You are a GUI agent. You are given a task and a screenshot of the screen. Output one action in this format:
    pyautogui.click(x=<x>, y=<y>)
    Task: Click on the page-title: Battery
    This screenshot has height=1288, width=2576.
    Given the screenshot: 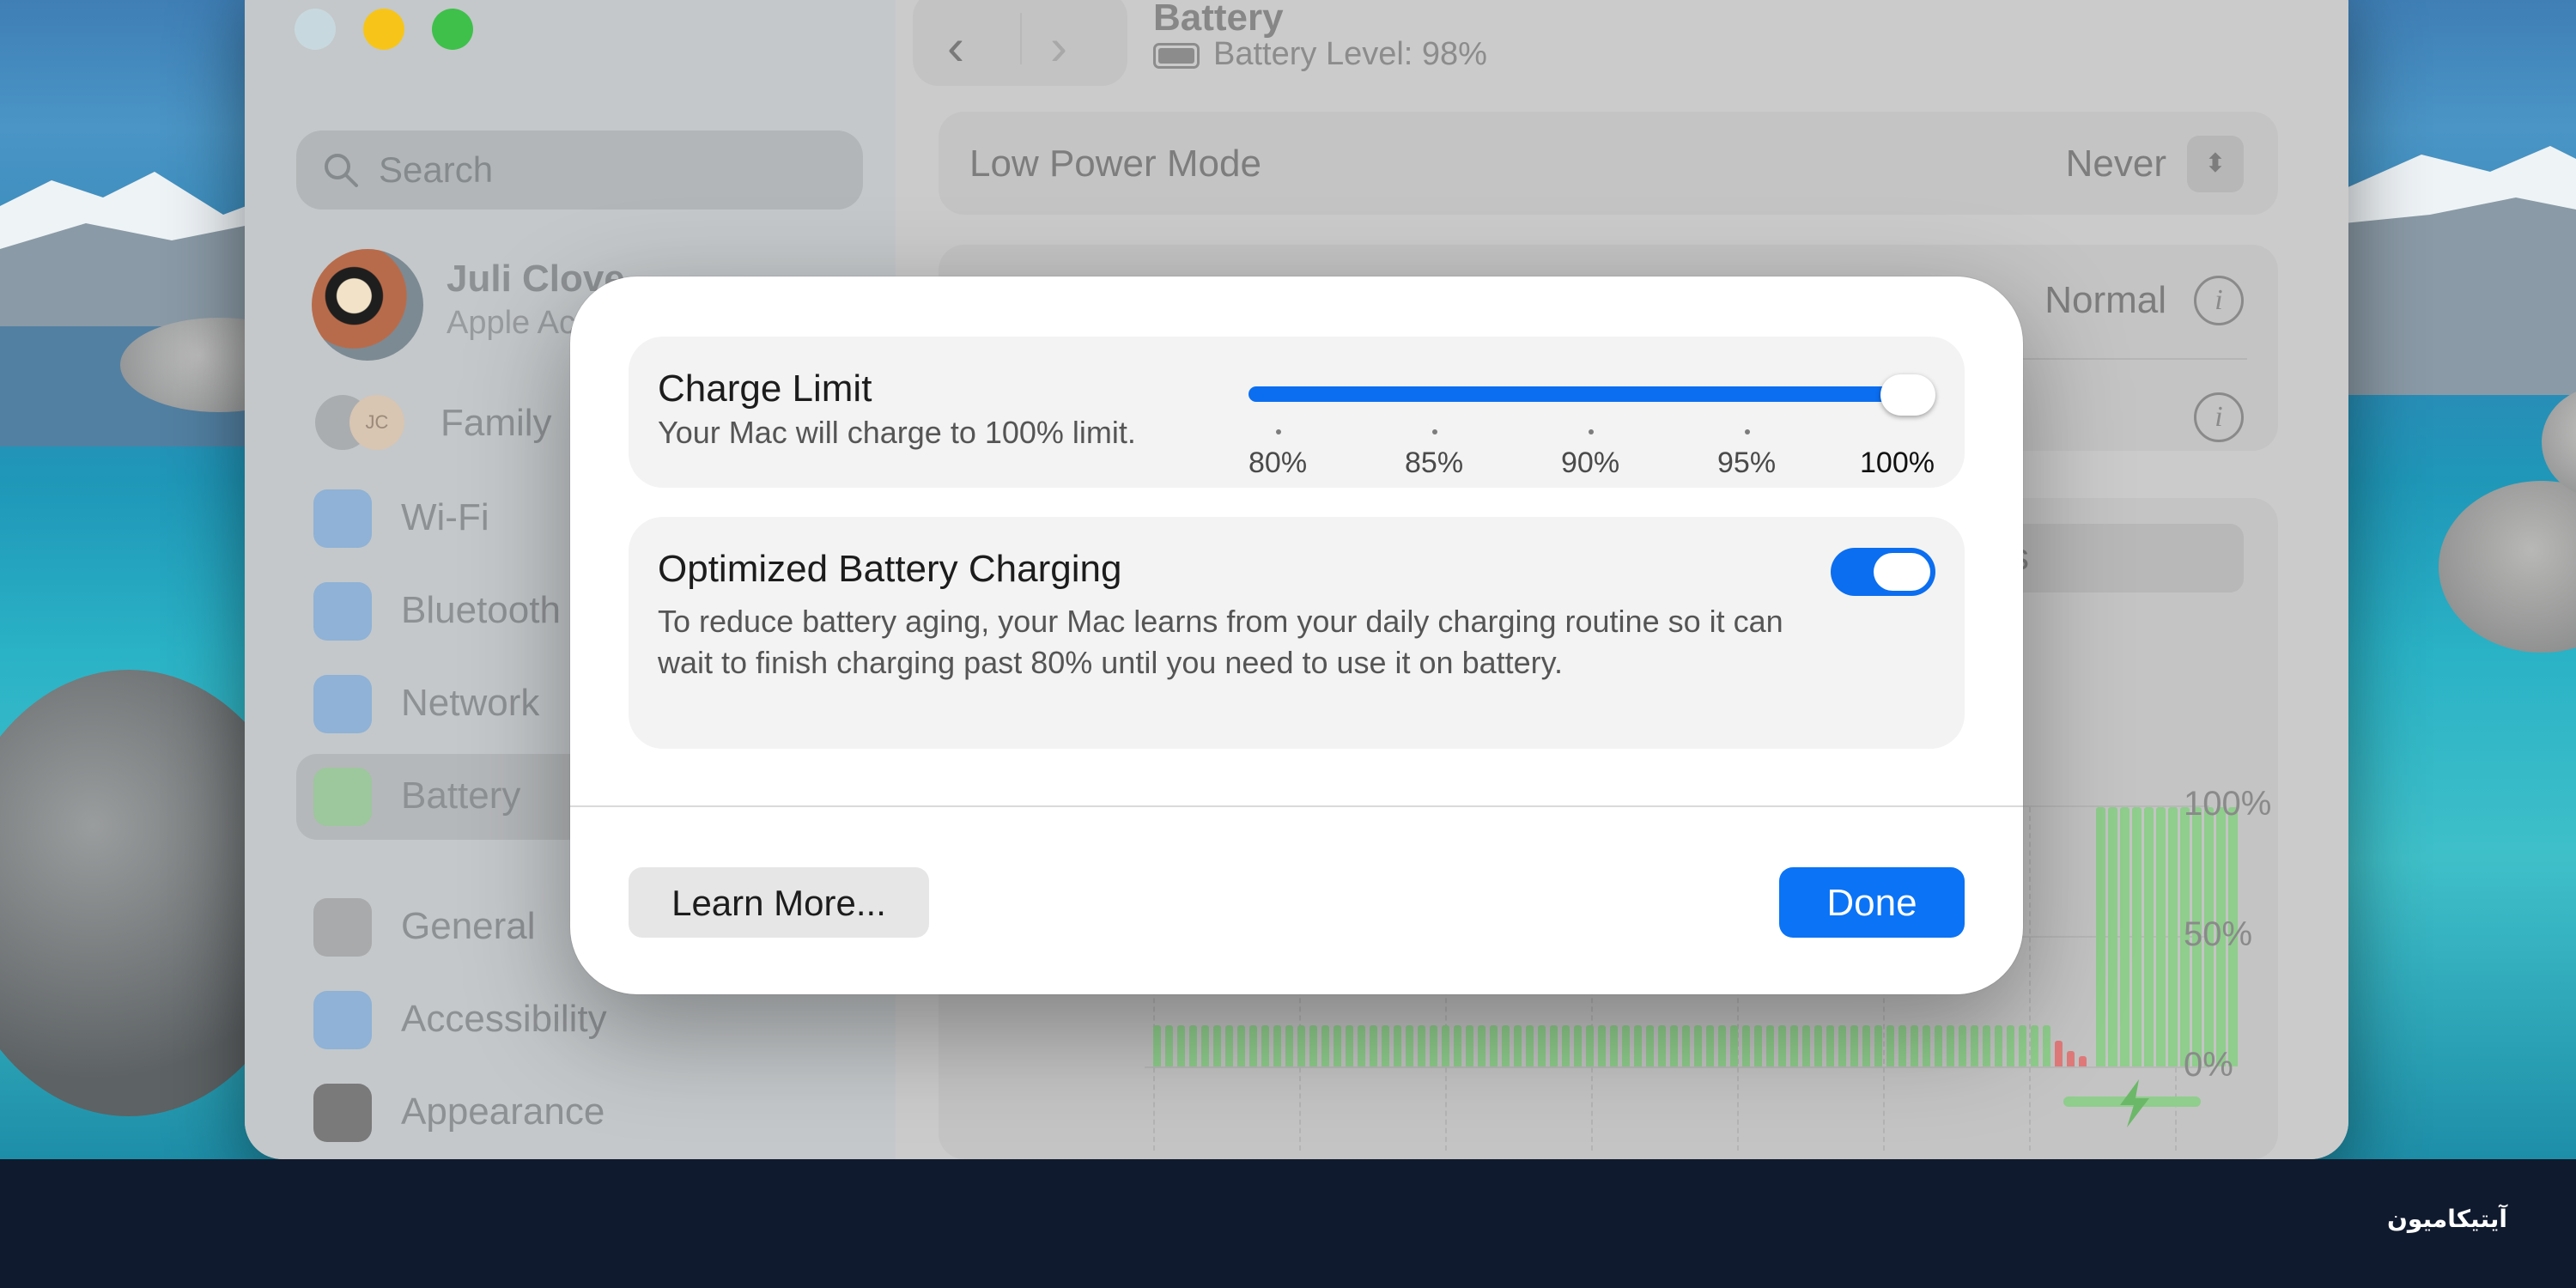 What is the action you would take?
    pyautogui.click(x=1218, y=19)
    